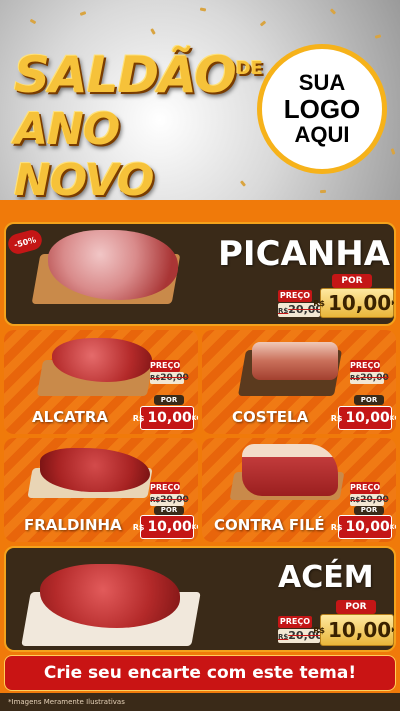 The image size is (400, 711). I want to click on product-name: COSTELA, so click(270, 417).